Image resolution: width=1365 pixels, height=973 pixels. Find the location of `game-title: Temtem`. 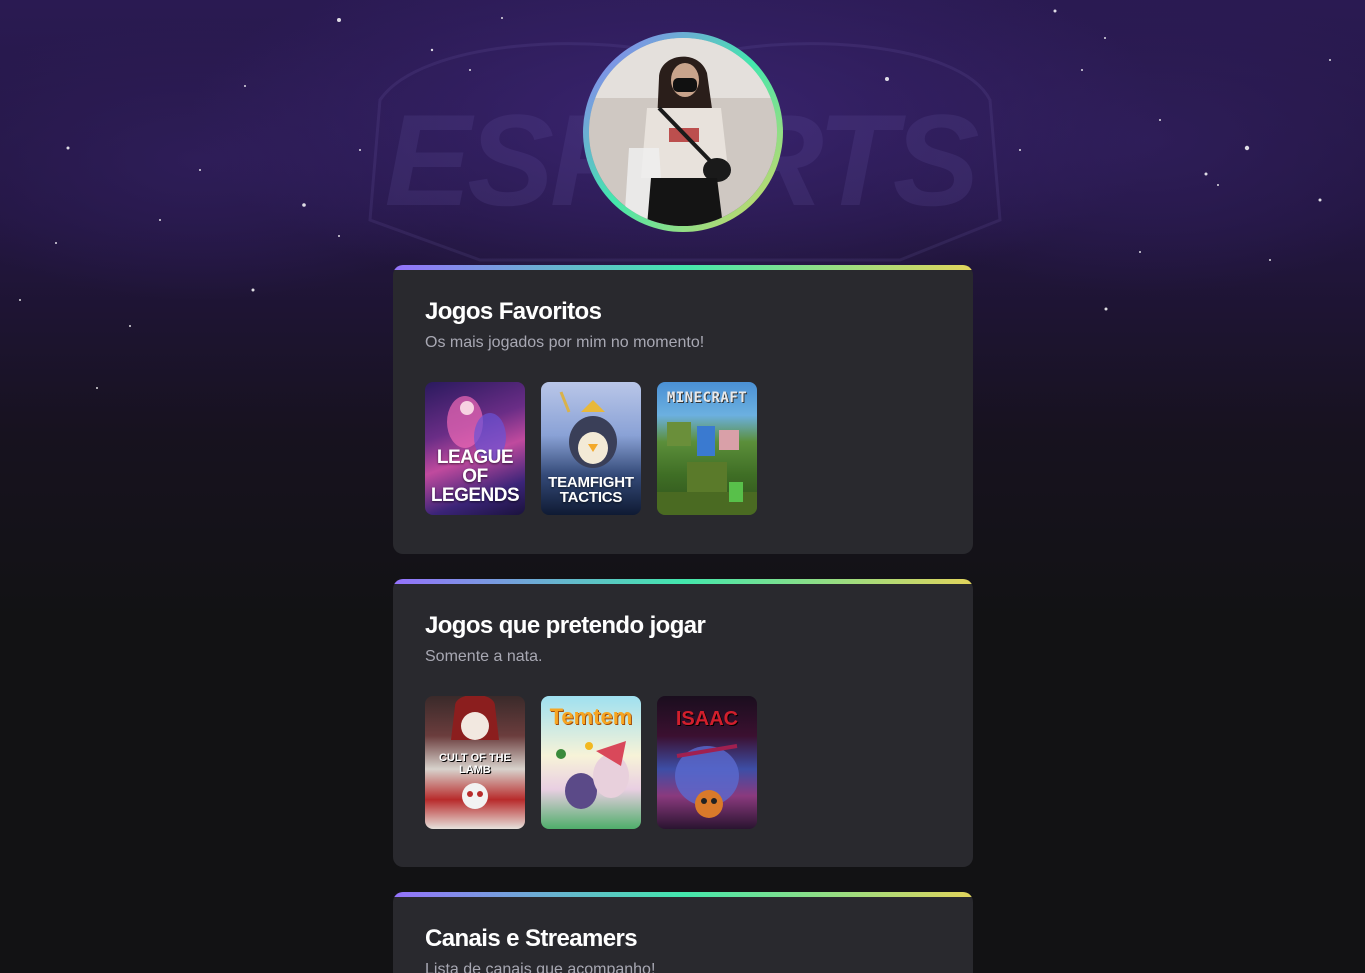

game-title: Temtem is located at coordinates (591, 716).